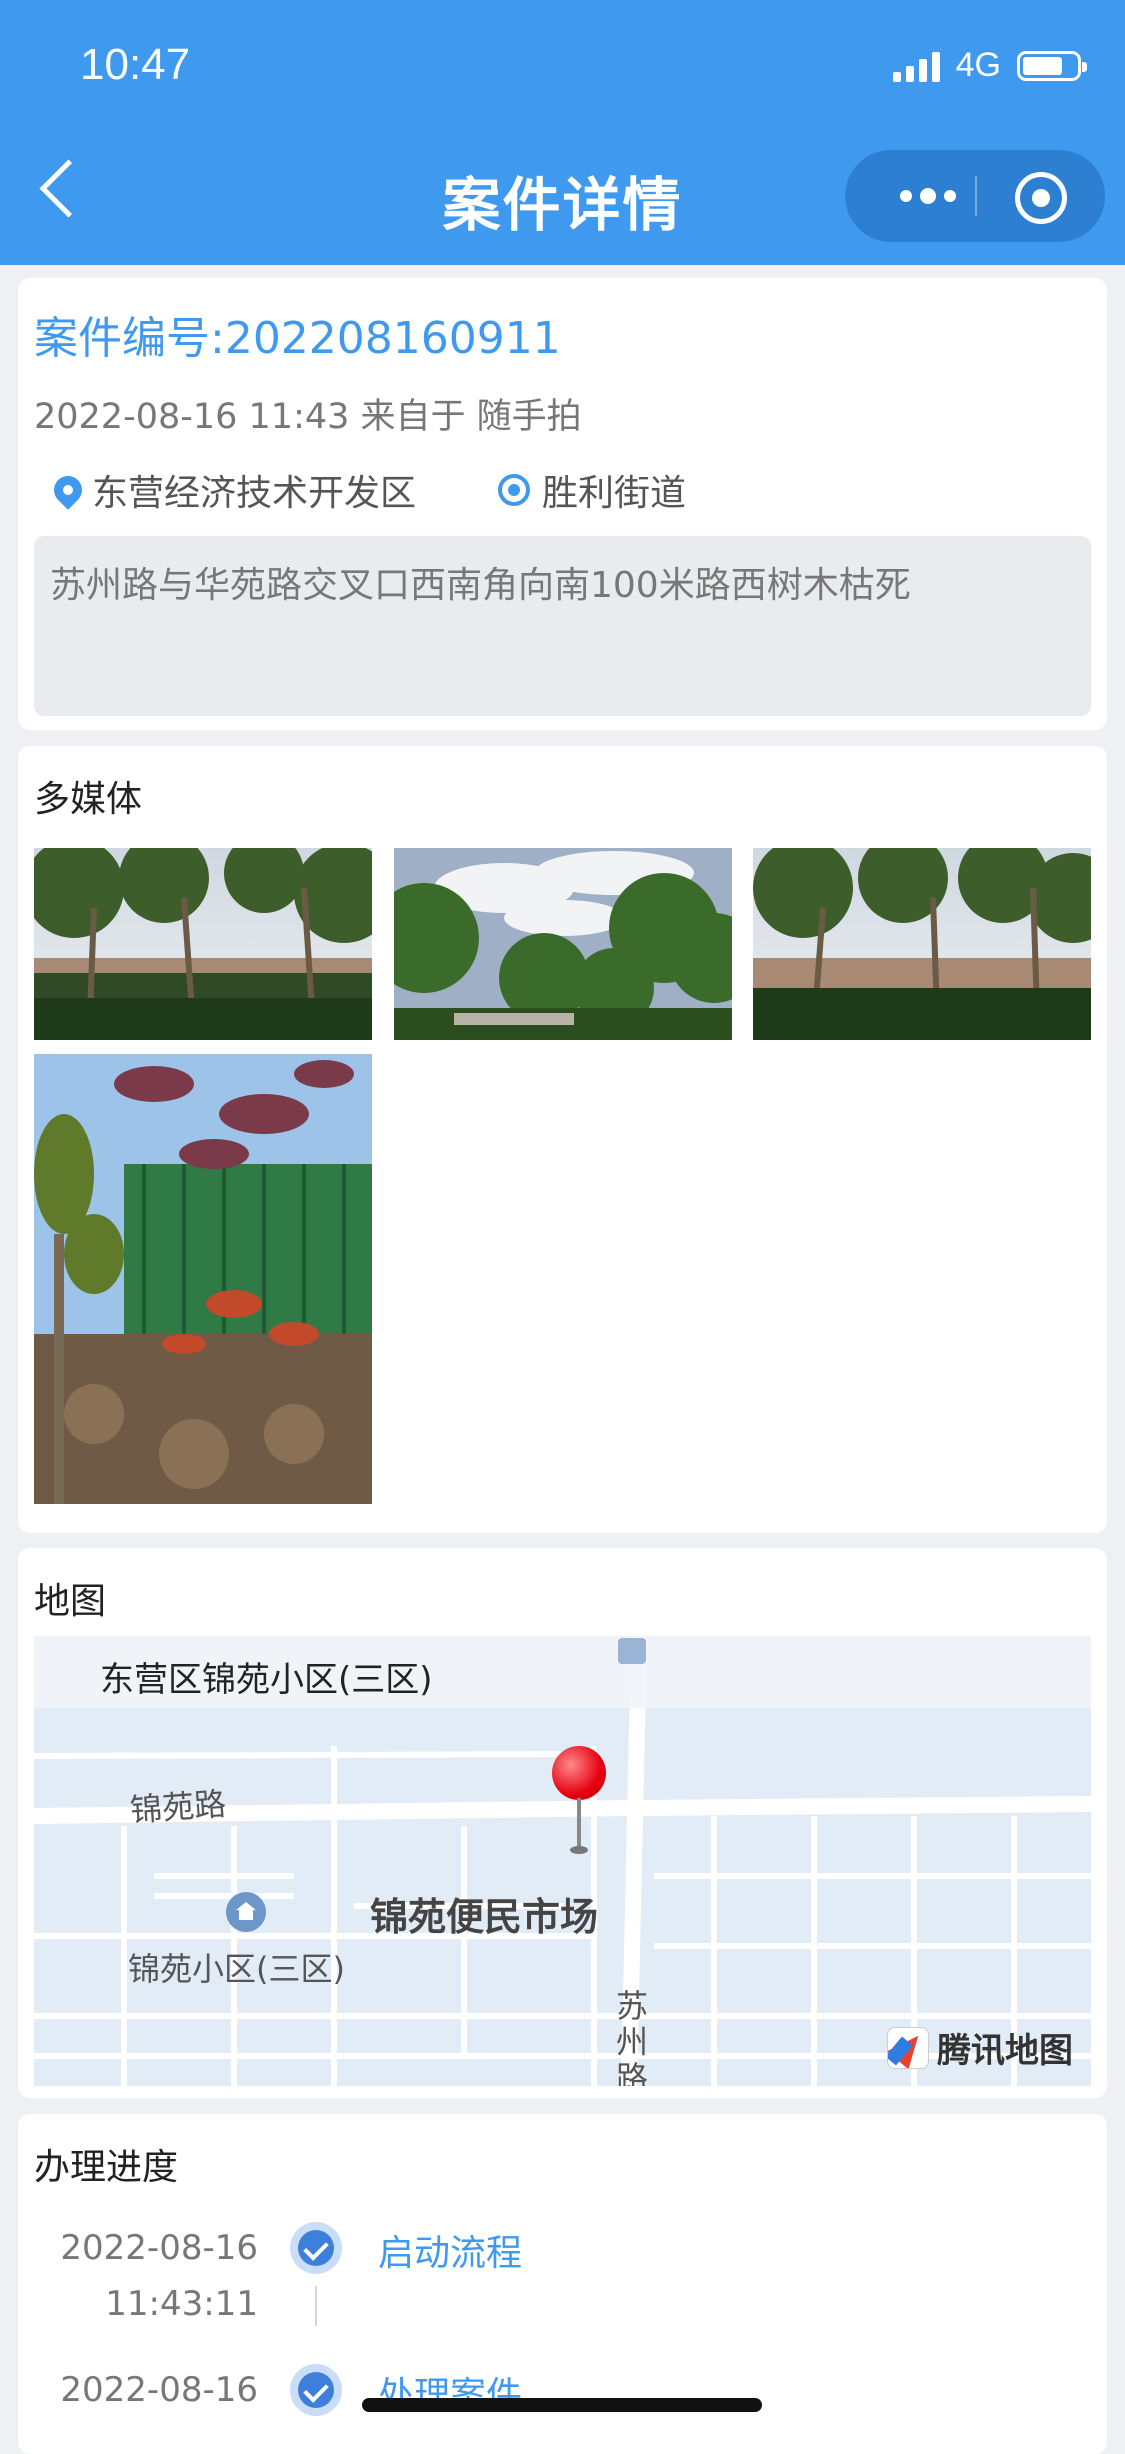 The height and width of the screenshot is (2454, 1125). I want to click on map-title: 地图, so click(70, 1601).